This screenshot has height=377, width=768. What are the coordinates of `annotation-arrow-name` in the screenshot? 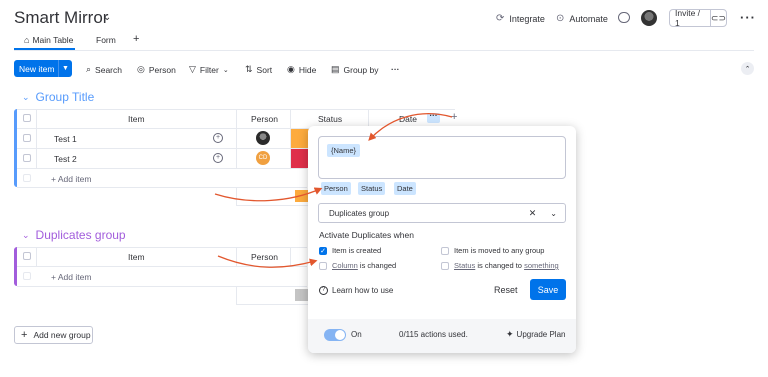 It's located at (410, 127).